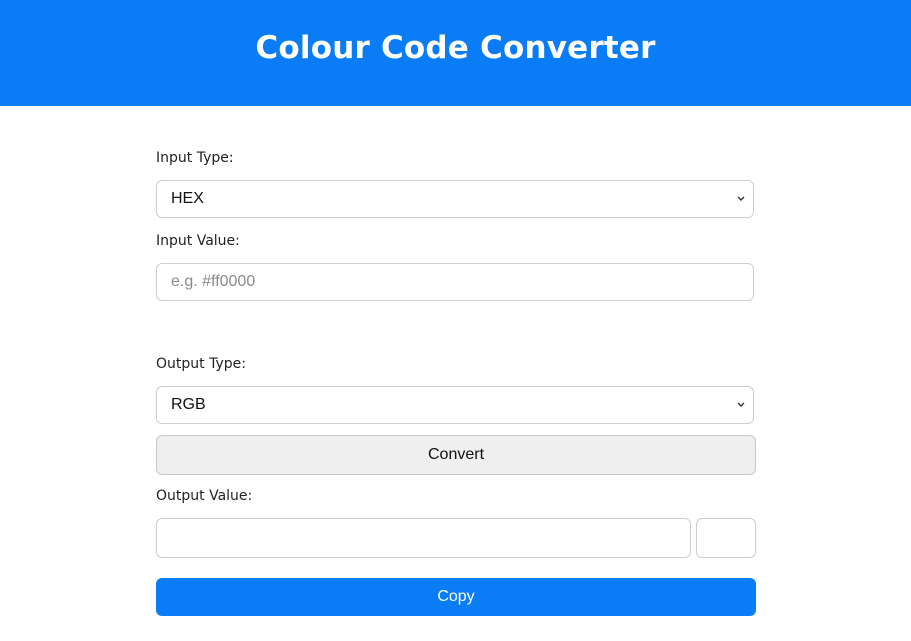 Image resolution: width=911 pixels, height=641 pixels. What do you see at coordinates (195, 158) in the screenshot?
I see `input-type-label: Input Type:` at bounding box center [195, 158].